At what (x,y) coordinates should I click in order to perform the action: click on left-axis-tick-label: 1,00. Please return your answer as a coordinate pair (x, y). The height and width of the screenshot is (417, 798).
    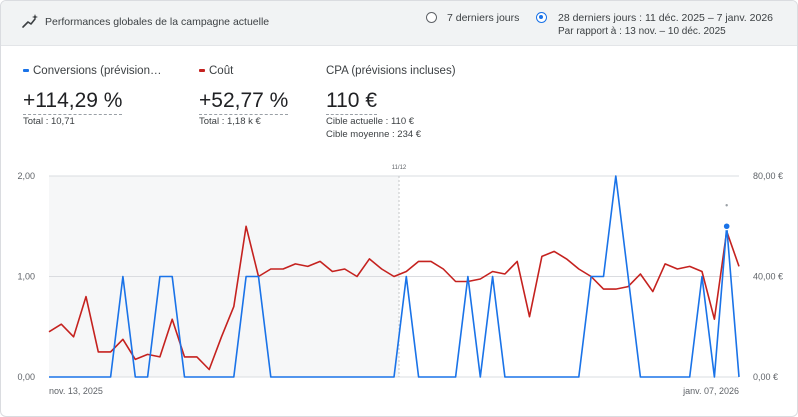
    Looking at the image, I should click on (26, 277).